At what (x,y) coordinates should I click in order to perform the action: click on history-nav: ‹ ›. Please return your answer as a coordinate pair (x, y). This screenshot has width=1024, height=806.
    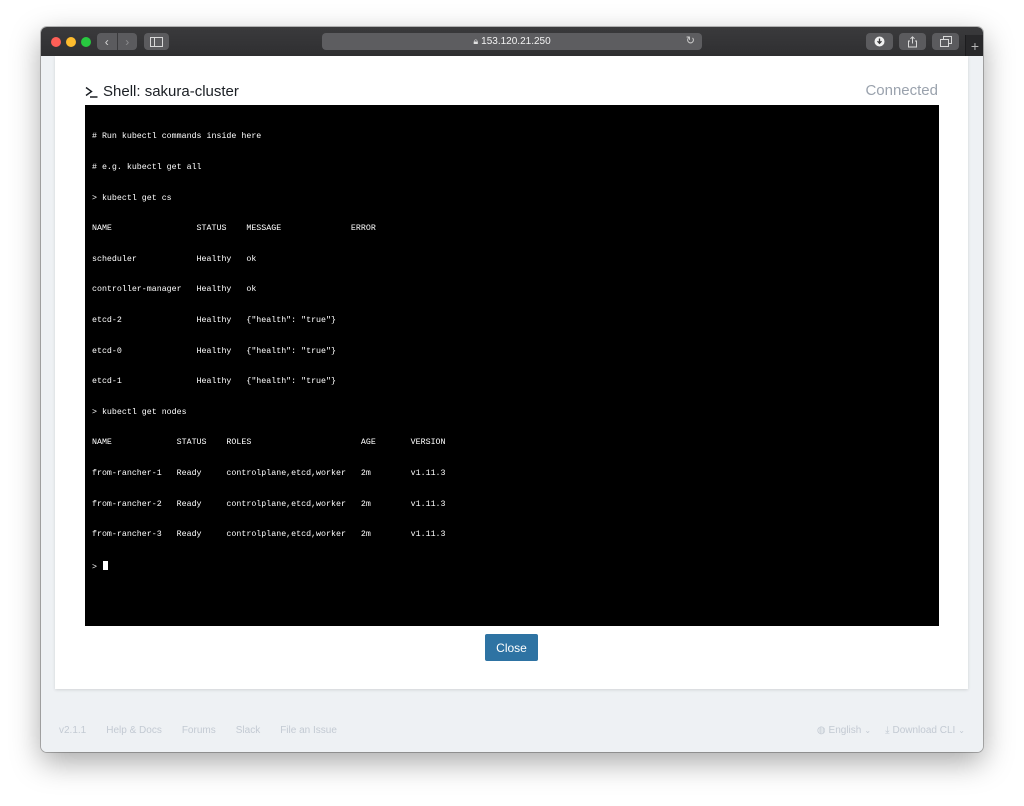
    Looking at the image, I should click on (117, 41).